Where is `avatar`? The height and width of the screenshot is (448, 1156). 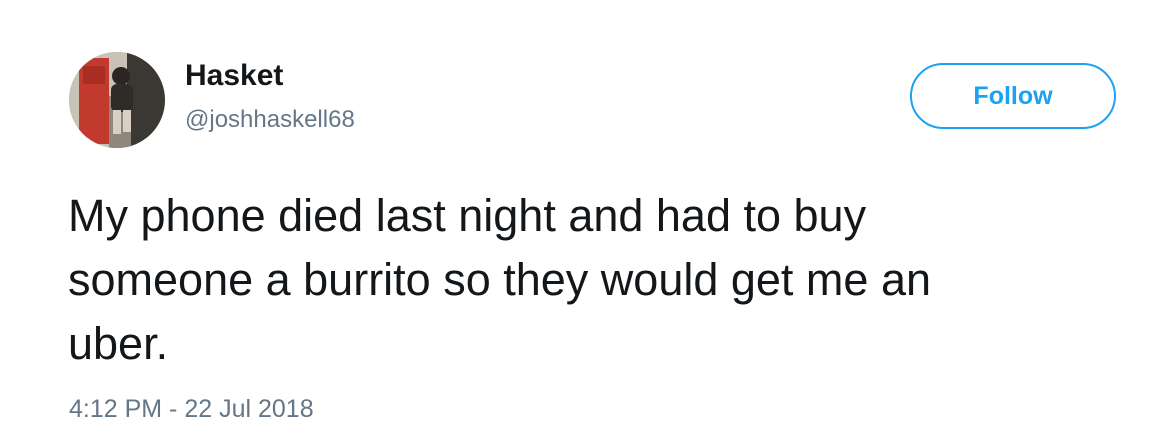 avatar is located at coordinates (117, 100).